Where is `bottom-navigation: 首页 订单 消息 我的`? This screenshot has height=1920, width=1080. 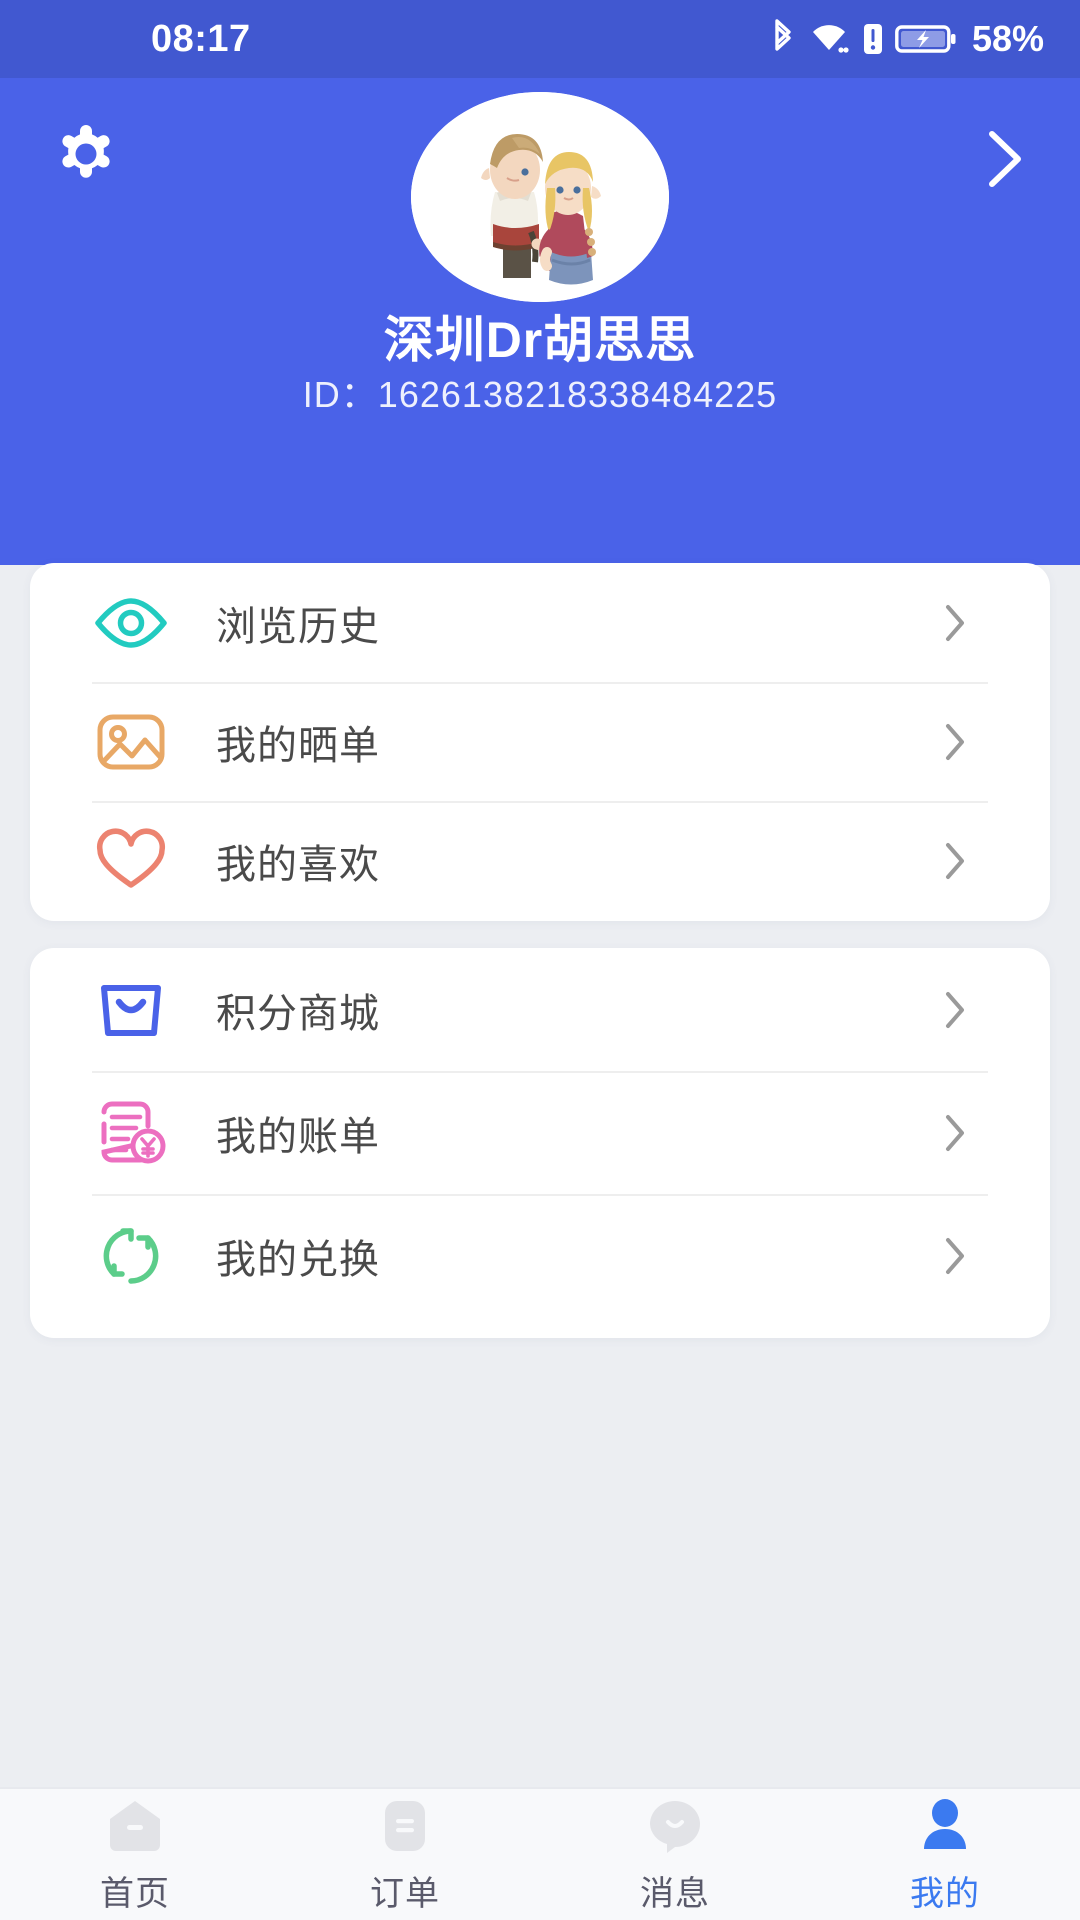 bottom-navigation: 首页 订单 消息 我的 is located at coordinates (540, 1853).